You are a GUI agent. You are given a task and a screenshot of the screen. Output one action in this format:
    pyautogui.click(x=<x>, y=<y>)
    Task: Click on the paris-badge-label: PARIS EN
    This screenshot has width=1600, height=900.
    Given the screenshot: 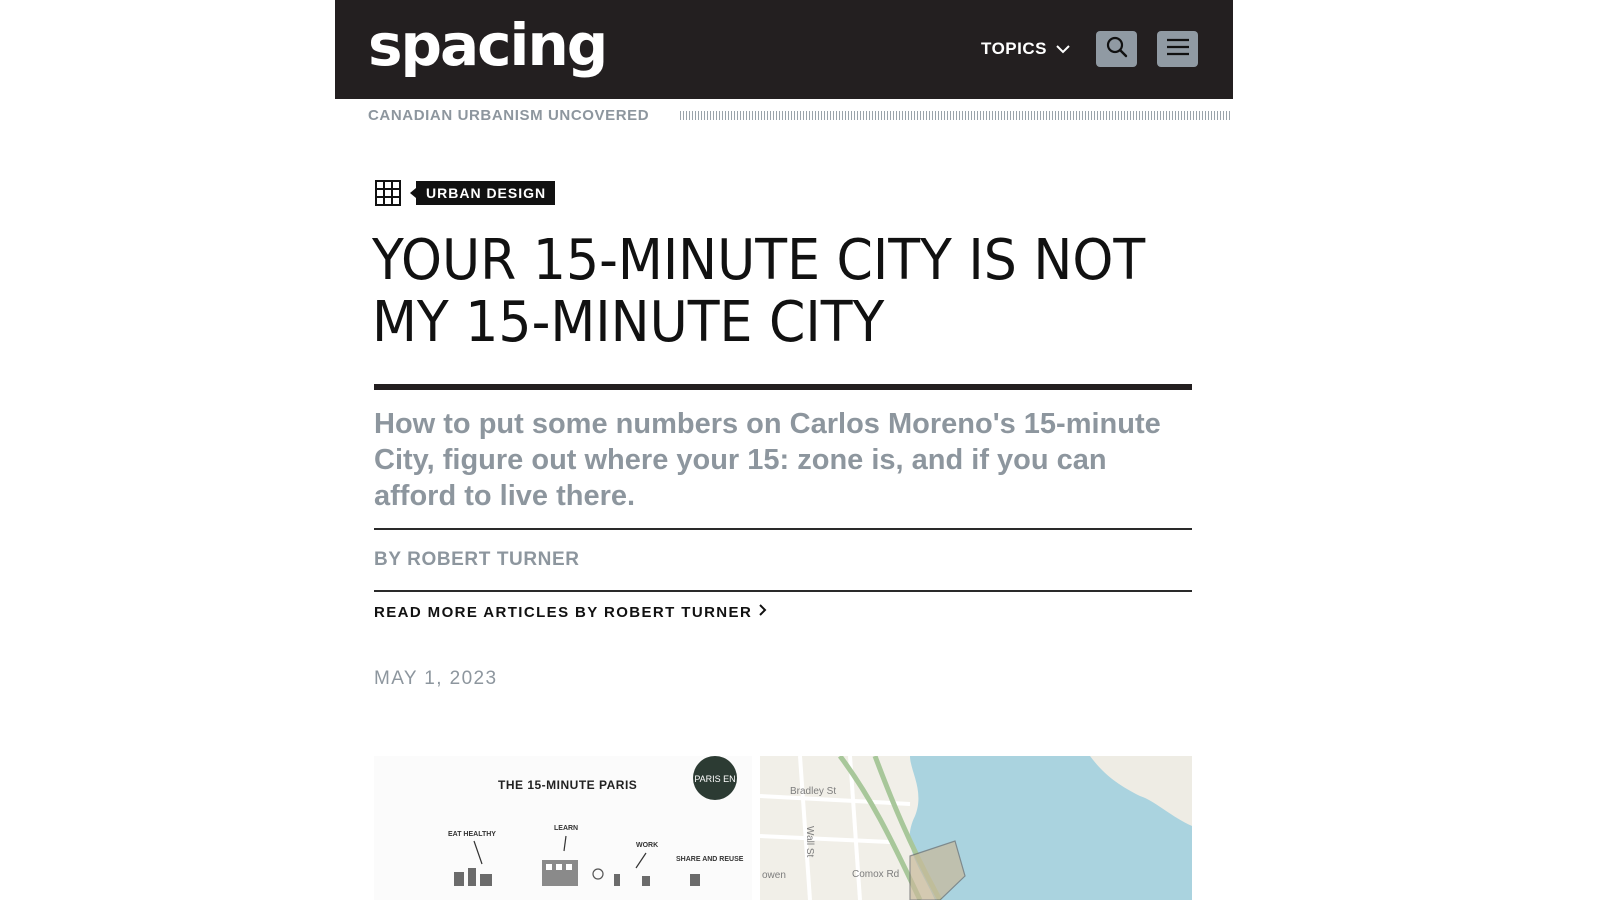 What is the action you would take?
    pyautogui.click(x=714, y=779)
    